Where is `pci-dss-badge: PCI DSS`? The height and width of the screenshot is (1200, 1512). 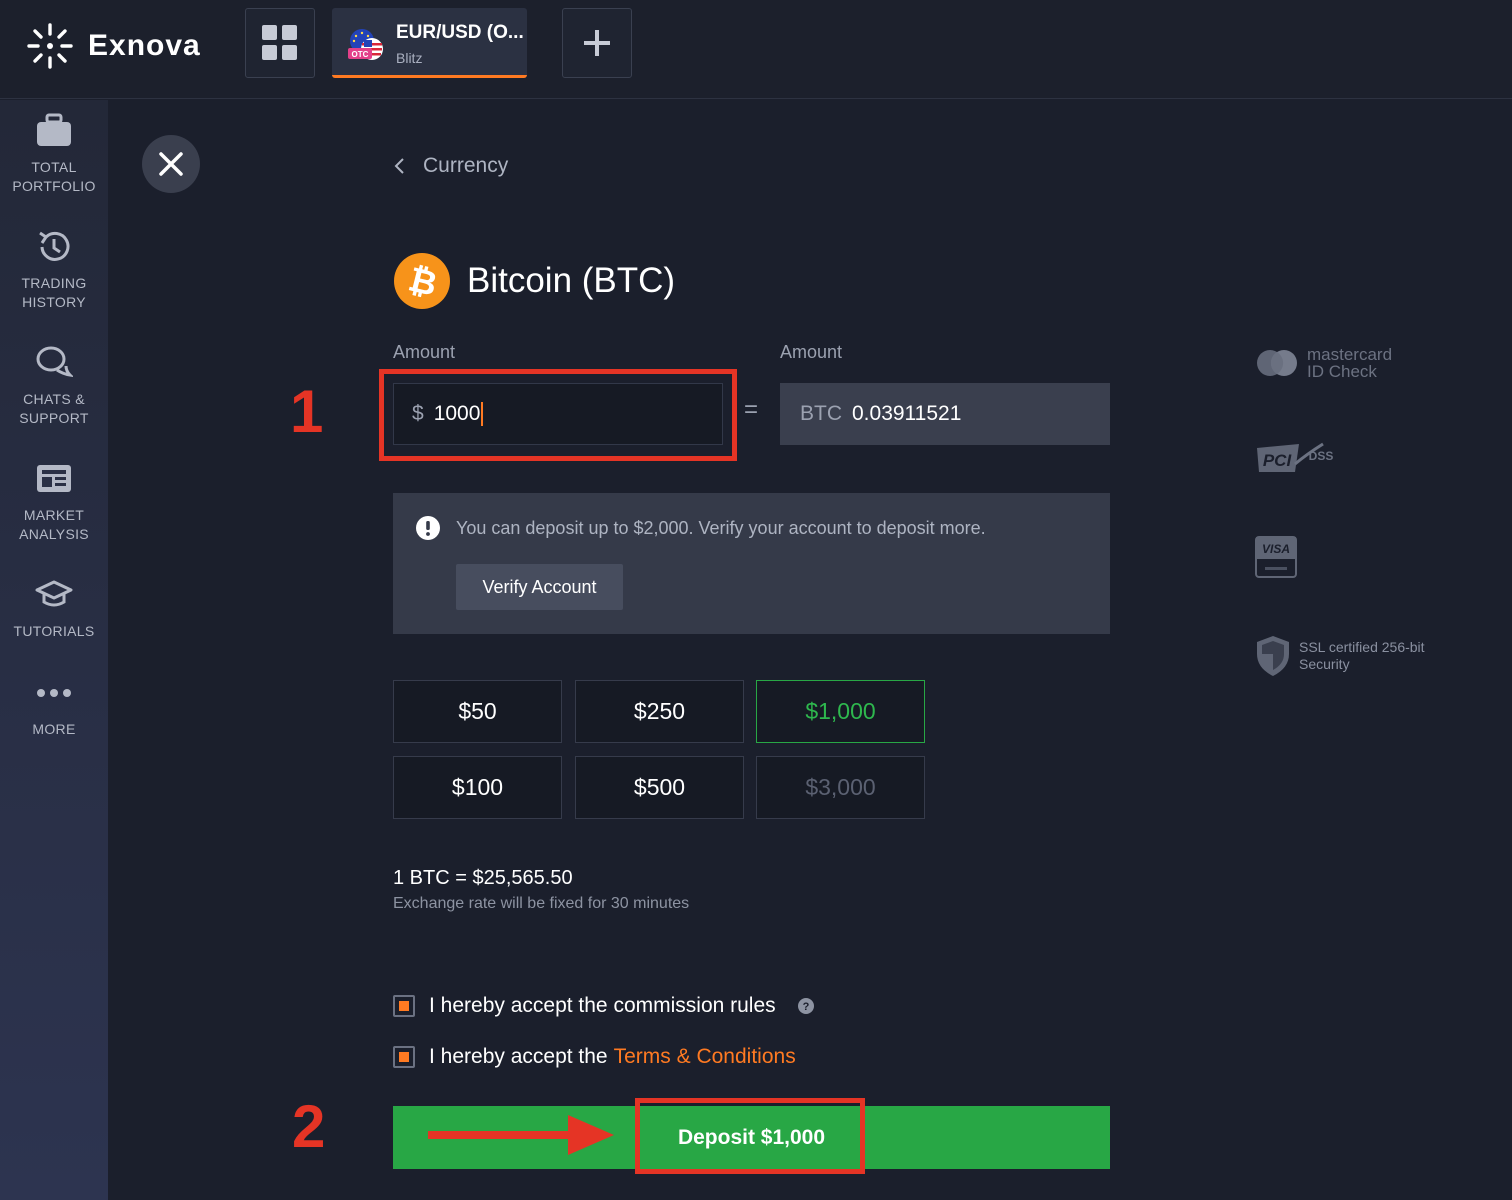
pci-dss-badge: PCI DSS is located at coordinates (1300, 458).